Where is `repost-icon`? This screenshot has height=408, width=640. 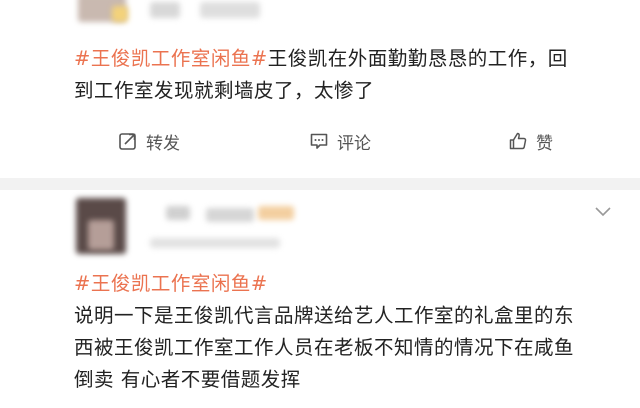 repost-icon is located at coordinates (127, 141).